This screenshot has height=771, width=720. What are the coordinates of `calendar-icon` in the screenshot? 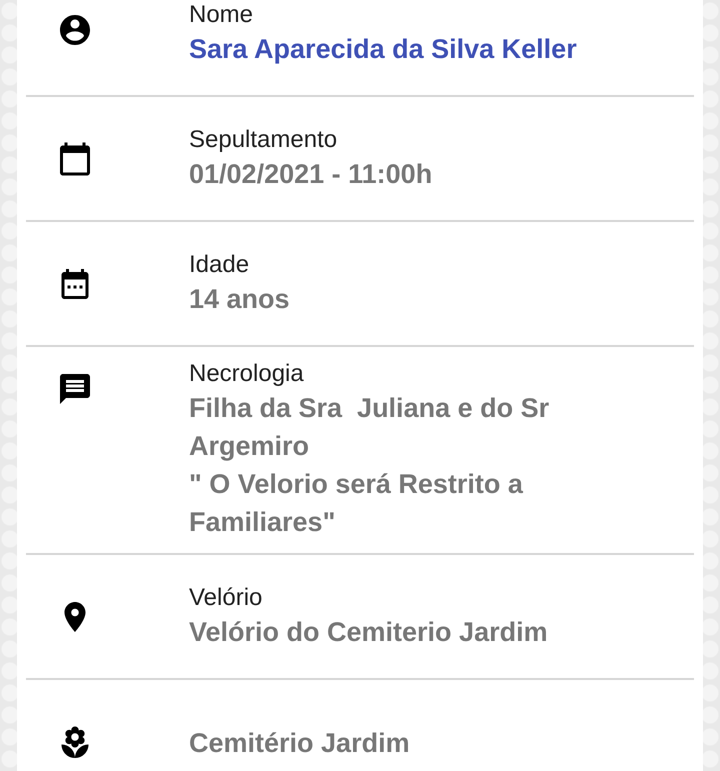 It's located at (75, 158).